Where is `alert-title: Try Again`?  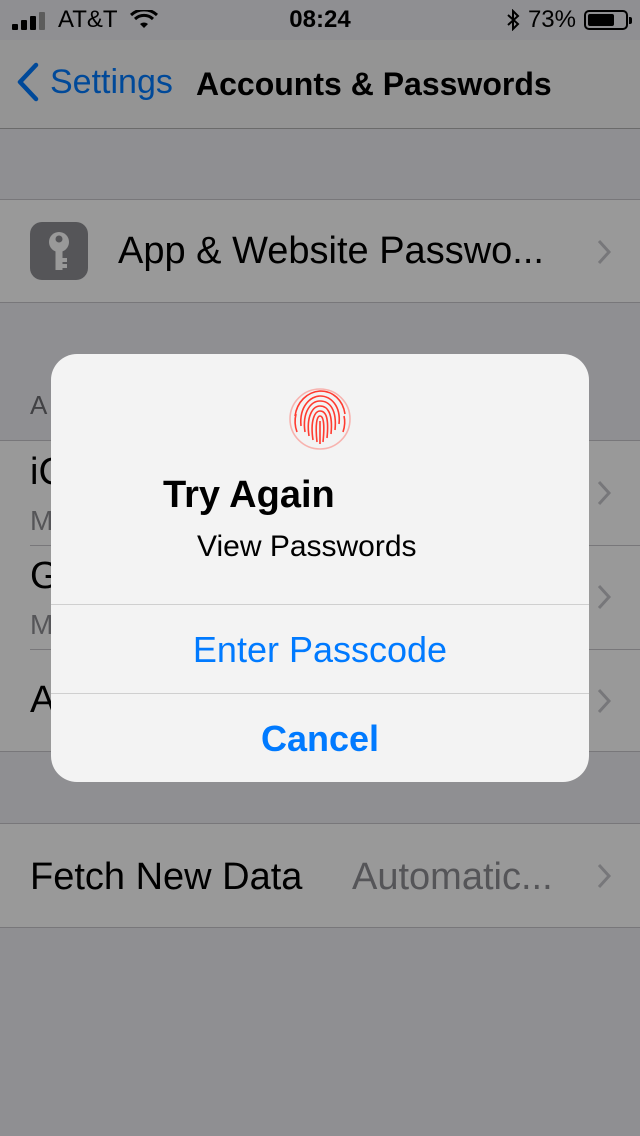
alert-title: Try Again is located at coordinates (249, 495).